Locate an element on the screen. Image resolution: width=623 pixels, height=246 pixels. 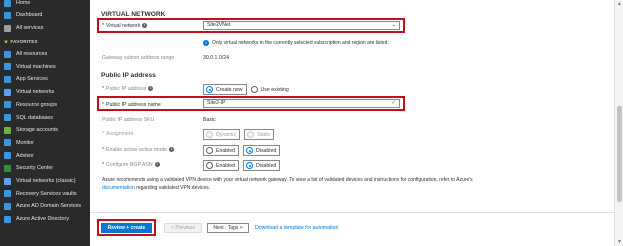
sidebar-item-all-resources: All resources is located at coordinates (45, 54).